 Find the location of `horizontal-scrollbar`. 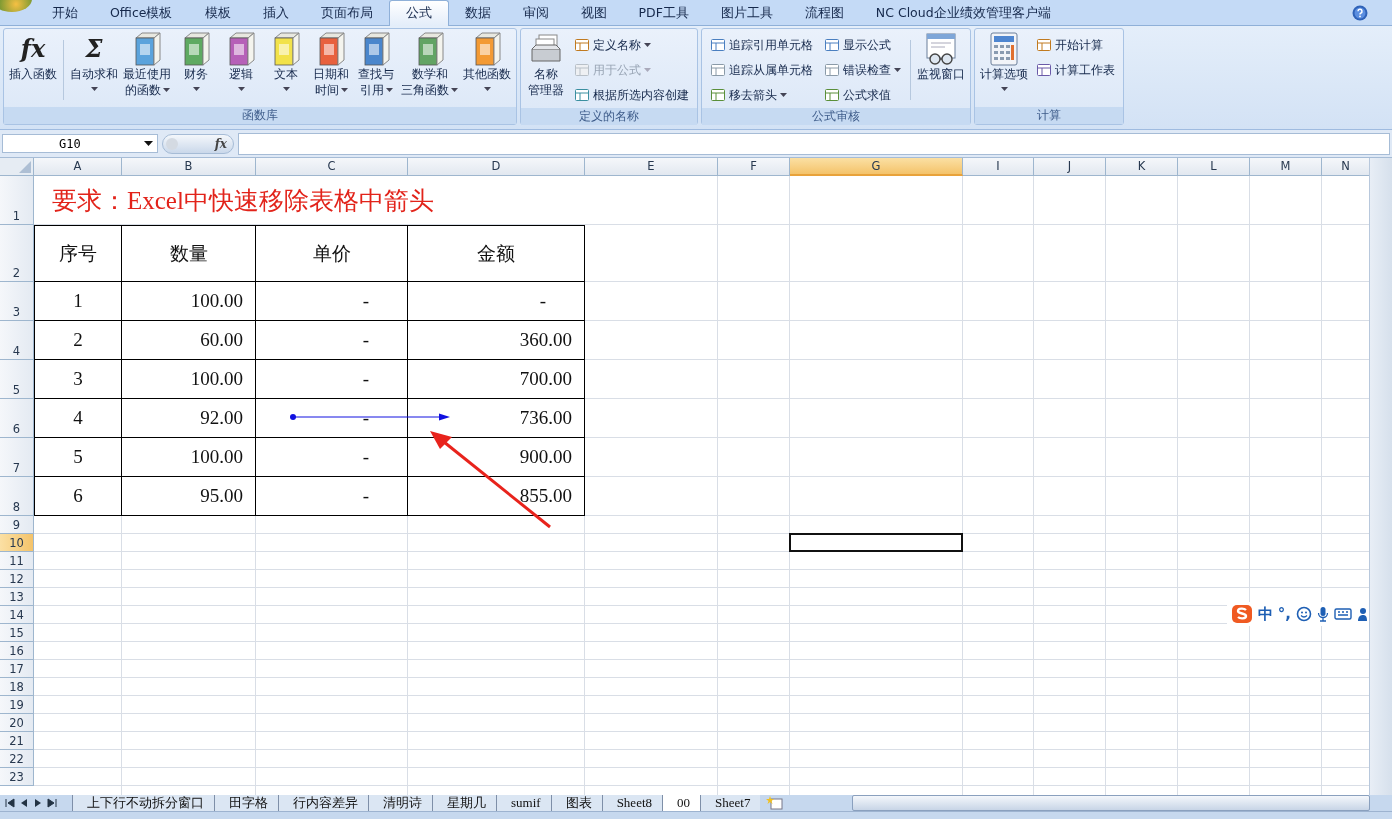

horizontal-scrollbar is located at coordinates (1111, 803).